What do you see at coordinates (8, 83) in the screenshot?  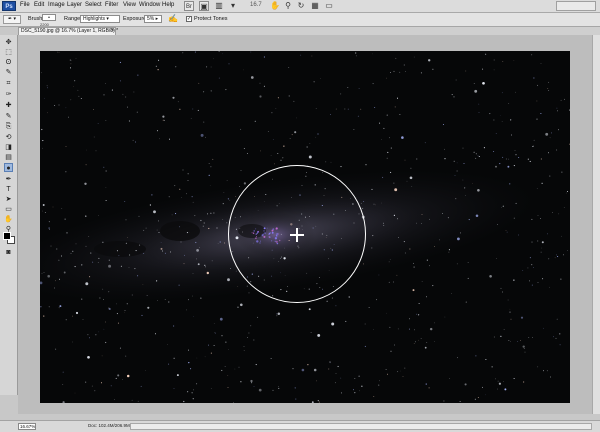 I see `crop-tool-icon: ⌗` at bounding box center [8, 83].